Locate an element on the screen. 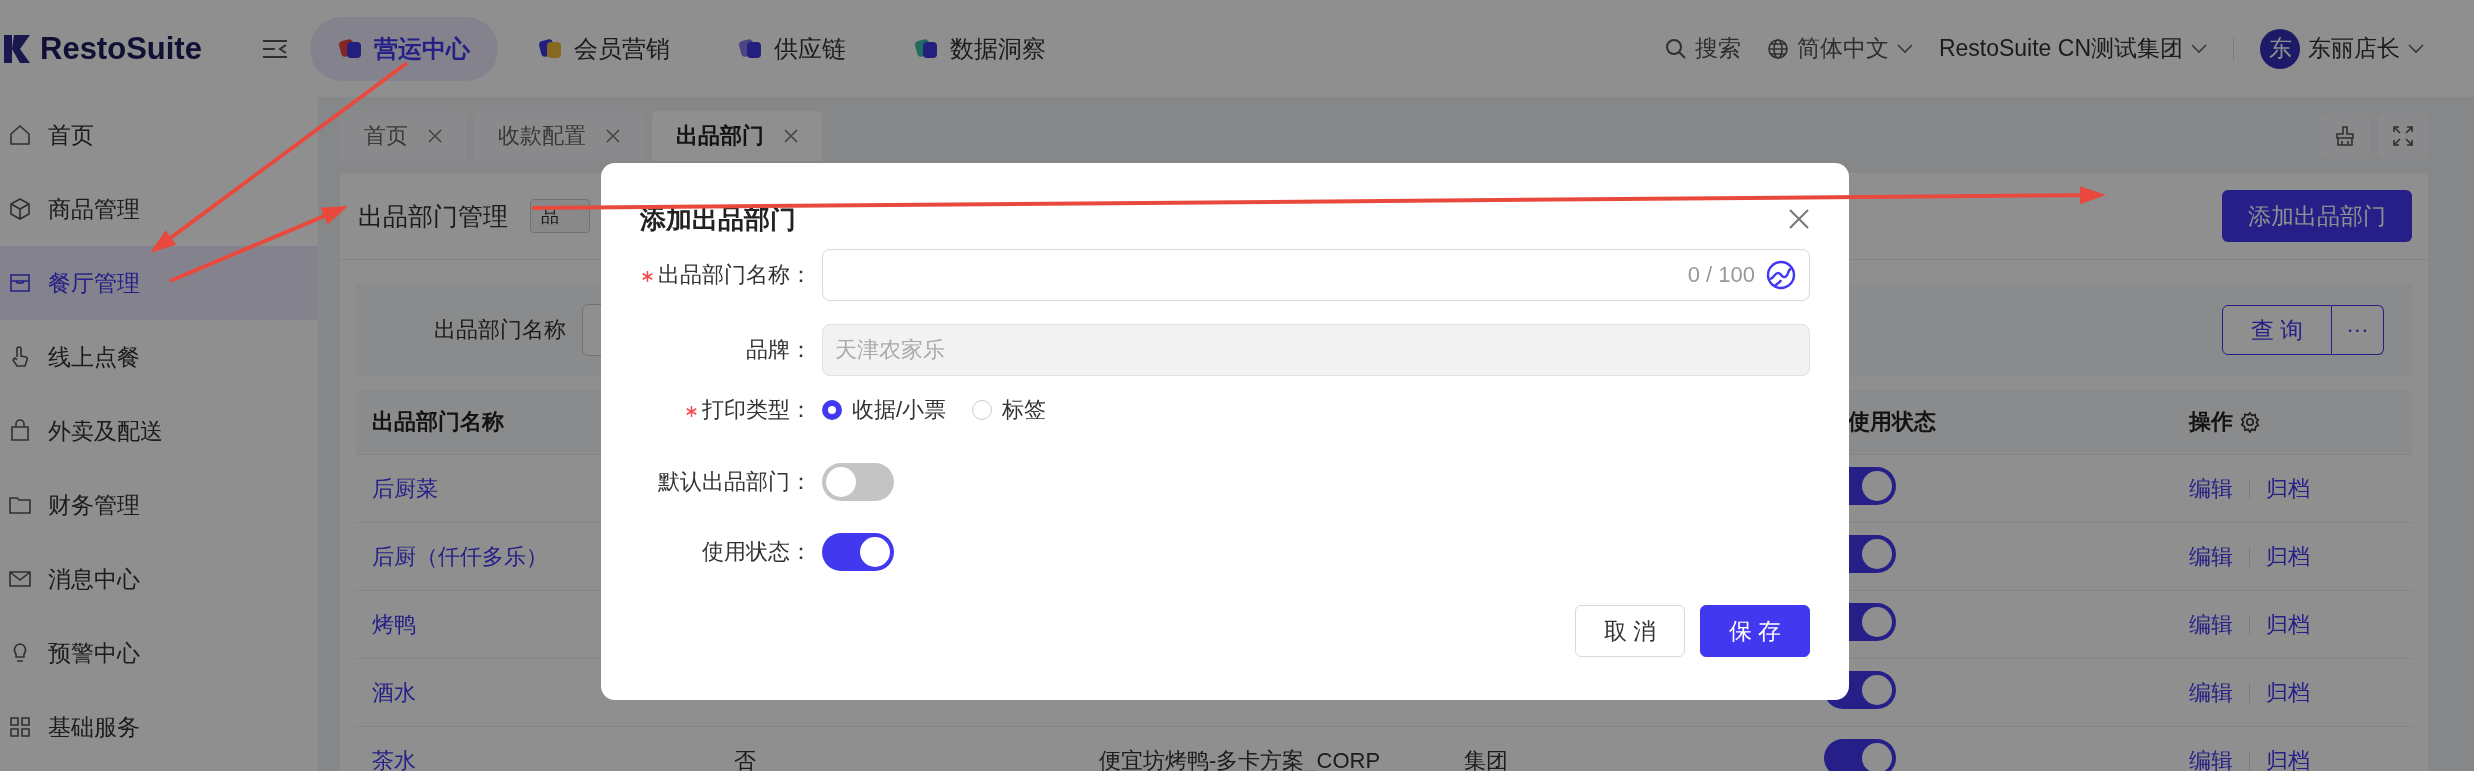  field-label: 默认出品部门： is located at coordinates (735, 481).